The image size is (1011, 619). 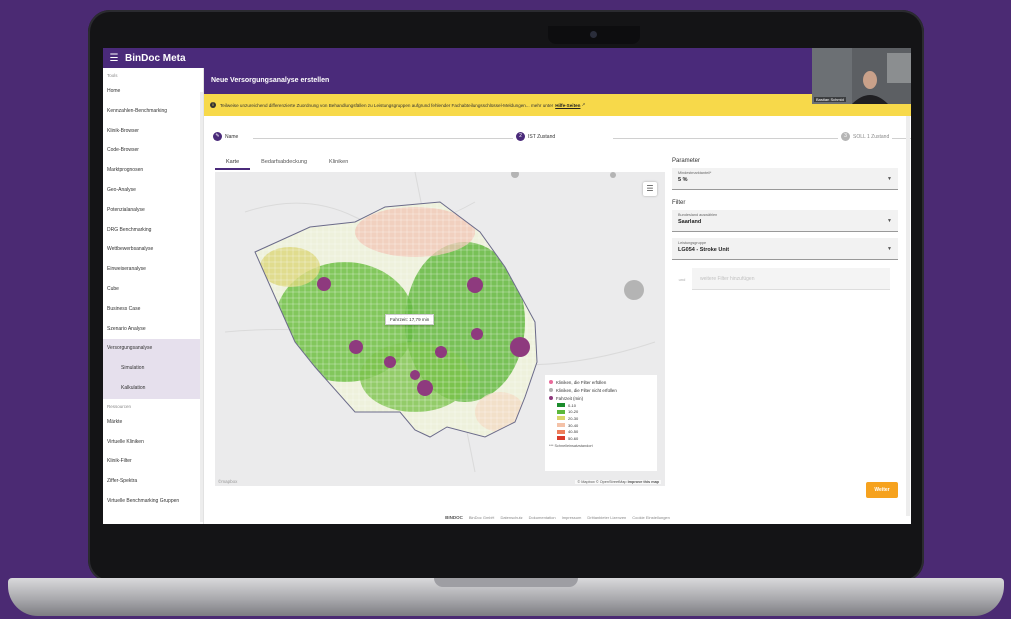 I want to click on video-feed, so click(x=861, y=76).